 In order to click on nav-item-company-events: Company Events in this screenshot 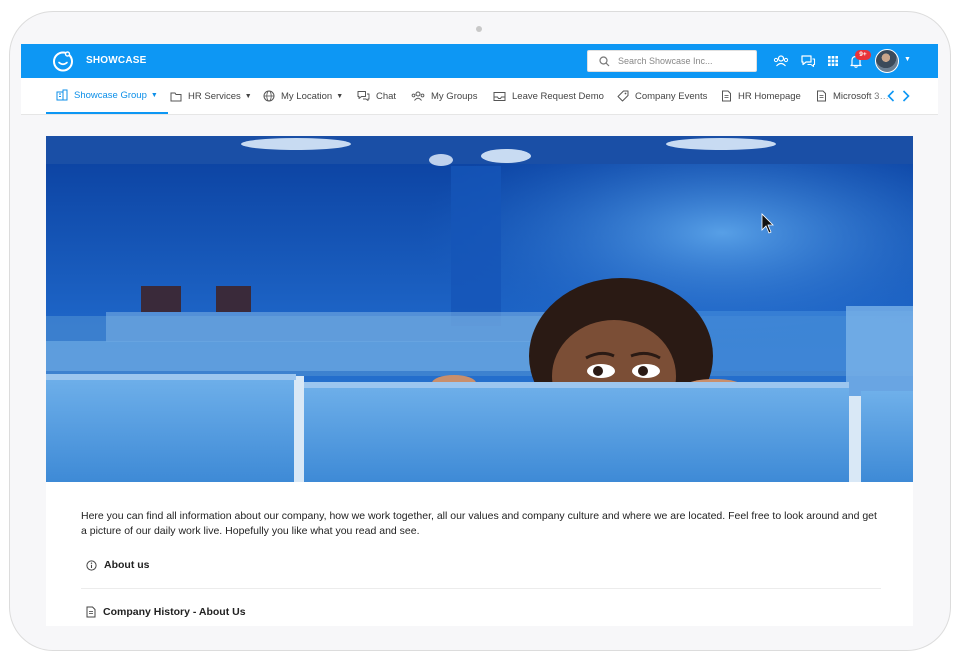, I will do `click(662, 96)`.